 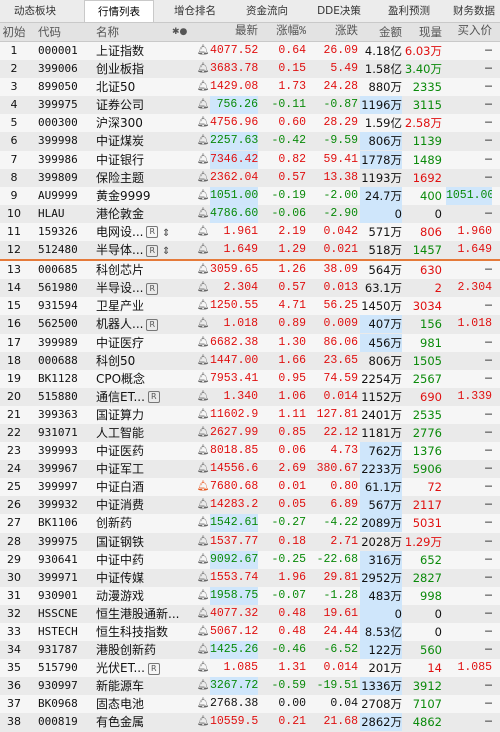 I want to click on table-row: 33 HSTECH 恒生科技指数 🔔︎ 5067.12 0.48 24.44 8.53亿 0 —, so click(x=250, y=632).